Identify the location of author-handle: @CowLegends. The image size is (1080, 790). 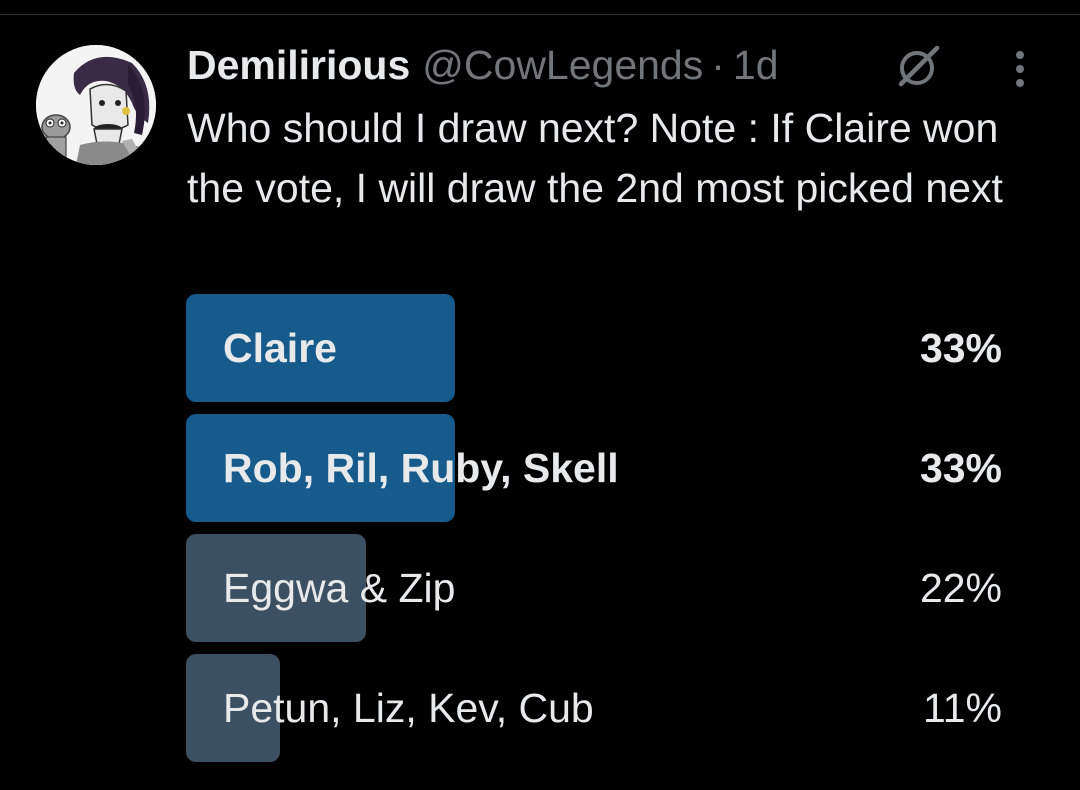
(562, 65).